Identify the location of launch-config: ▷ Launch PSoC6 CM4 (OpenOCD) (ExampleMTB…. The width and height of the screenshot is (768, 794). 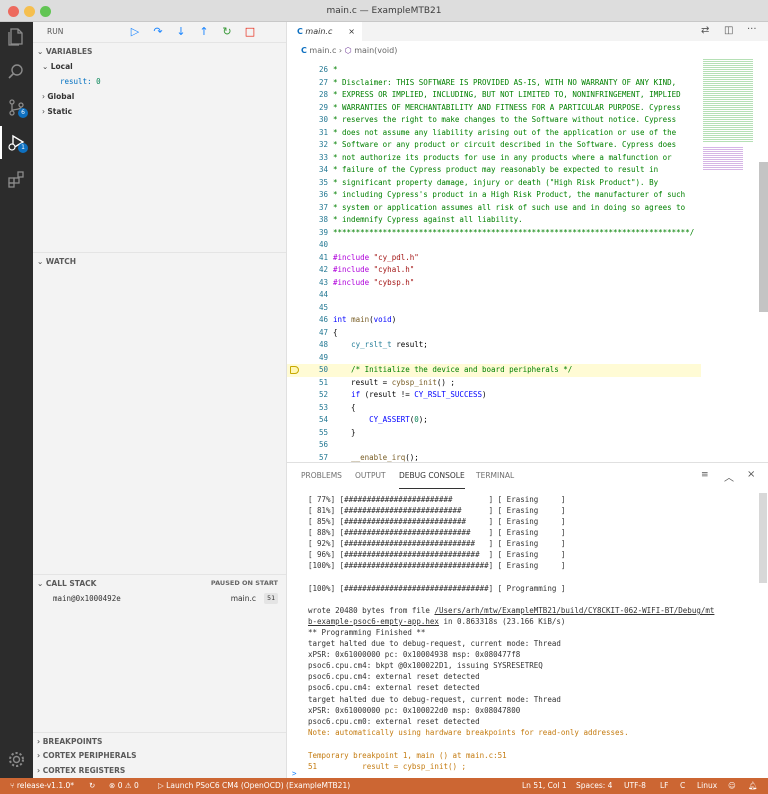
(254, 786).